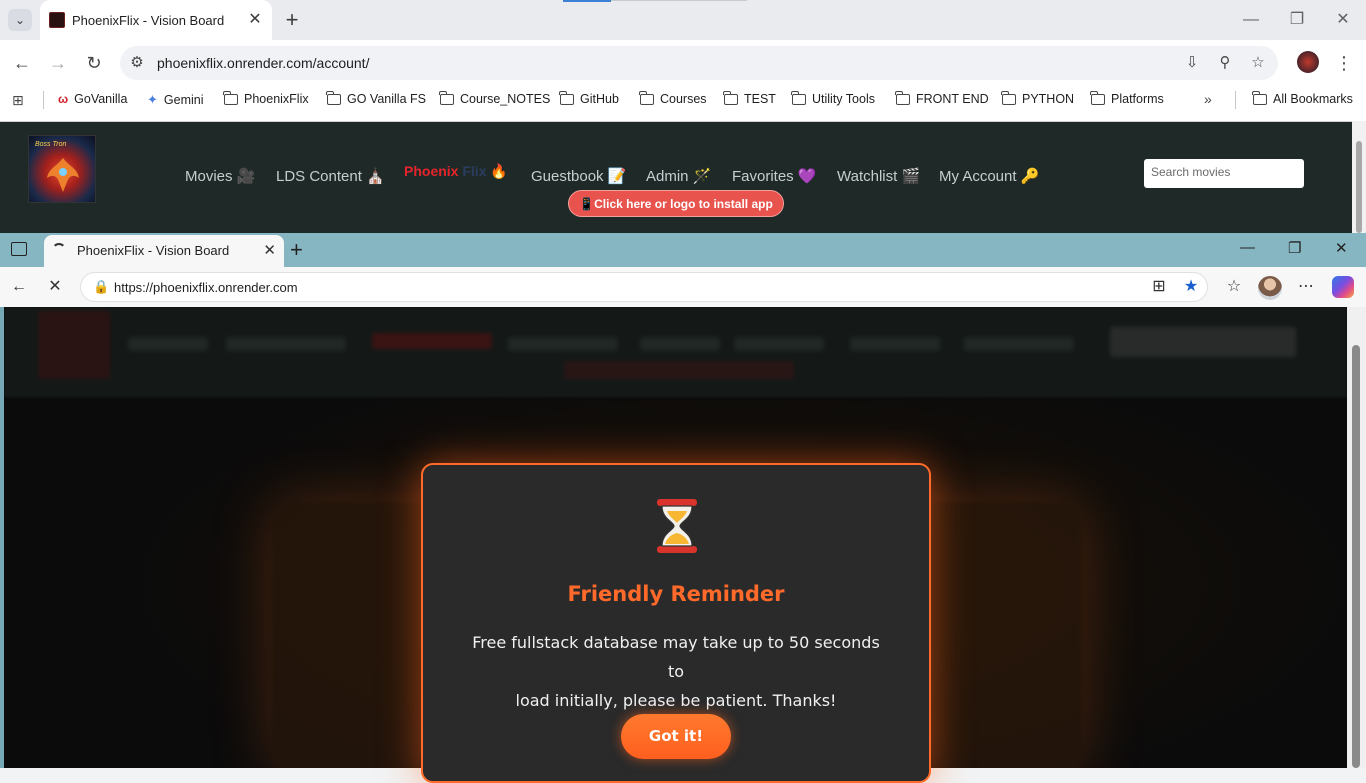  I want to click on edge-tab-strip: PhoenixFlix - Vision Board ✕ + — ❐ ✕, so click(683, 250).